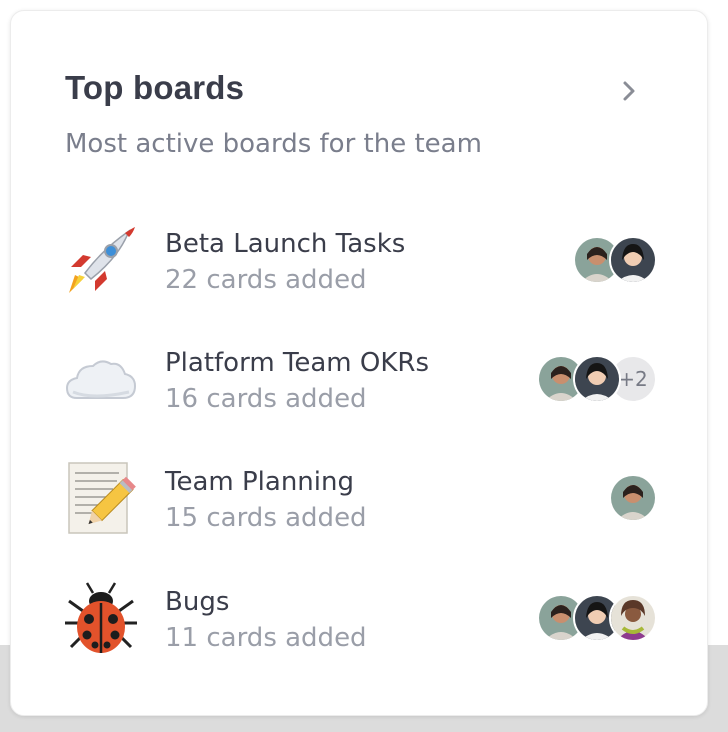 This screenshot has width=728, height=732. Describe the element at coordinates (266, 518) in the screenshot. I see `board-count: 15 cards added` at that location.